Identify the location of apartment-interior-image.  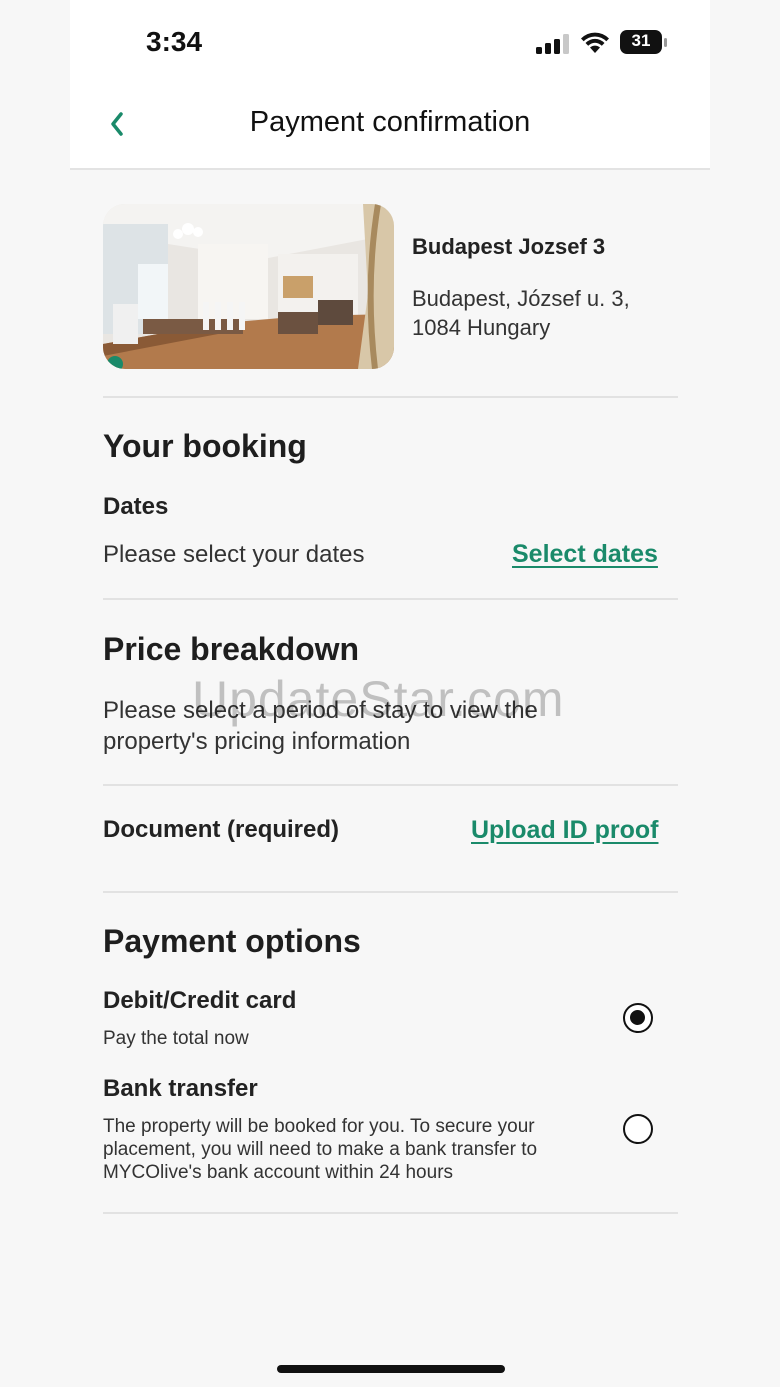
(248, 286).